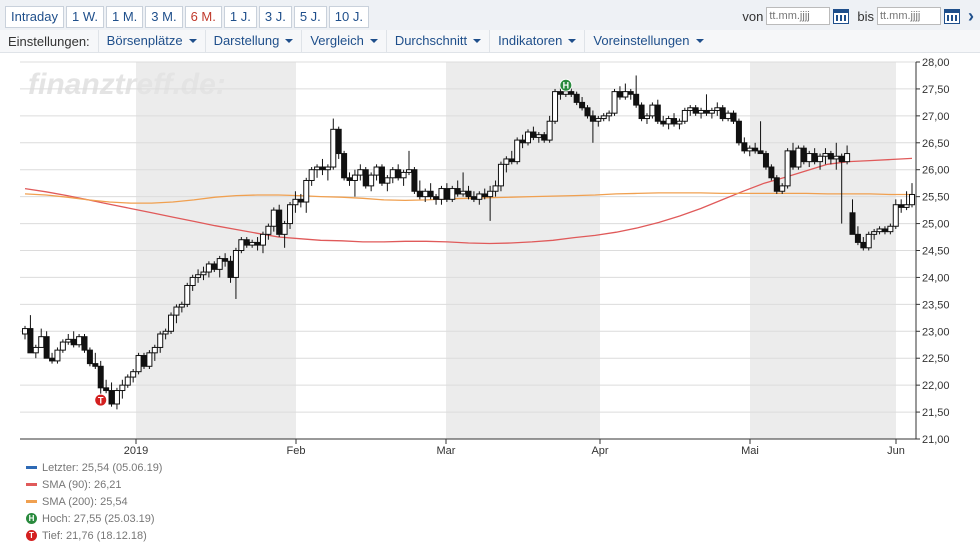 This screenshot has height=545, width=980. Describe the element at coordinates (348, 17) in the screenshot. I see `range-button: 10 J.` at that location.